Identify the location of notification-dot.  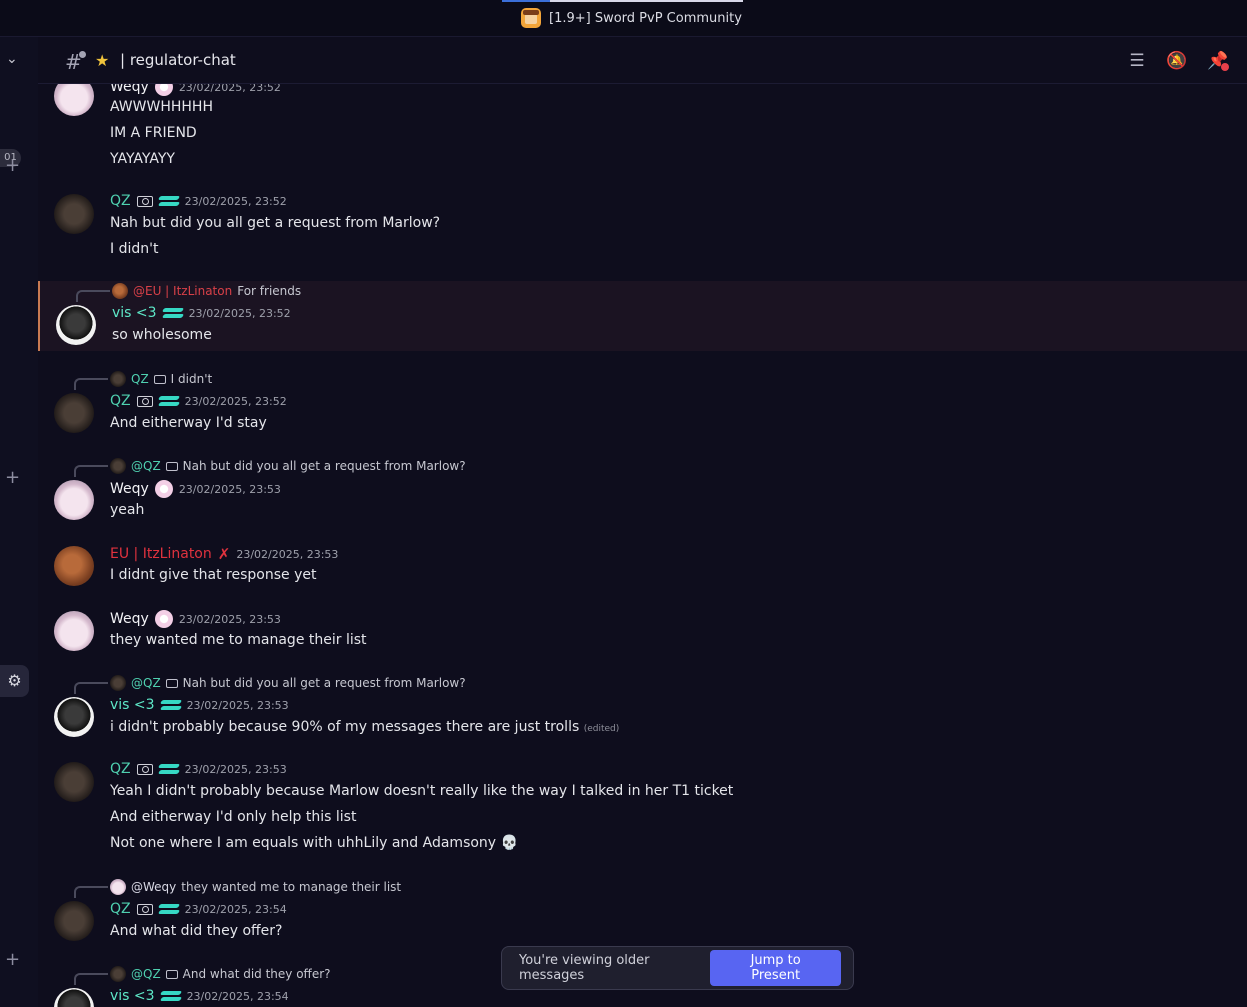
(1225, 67).